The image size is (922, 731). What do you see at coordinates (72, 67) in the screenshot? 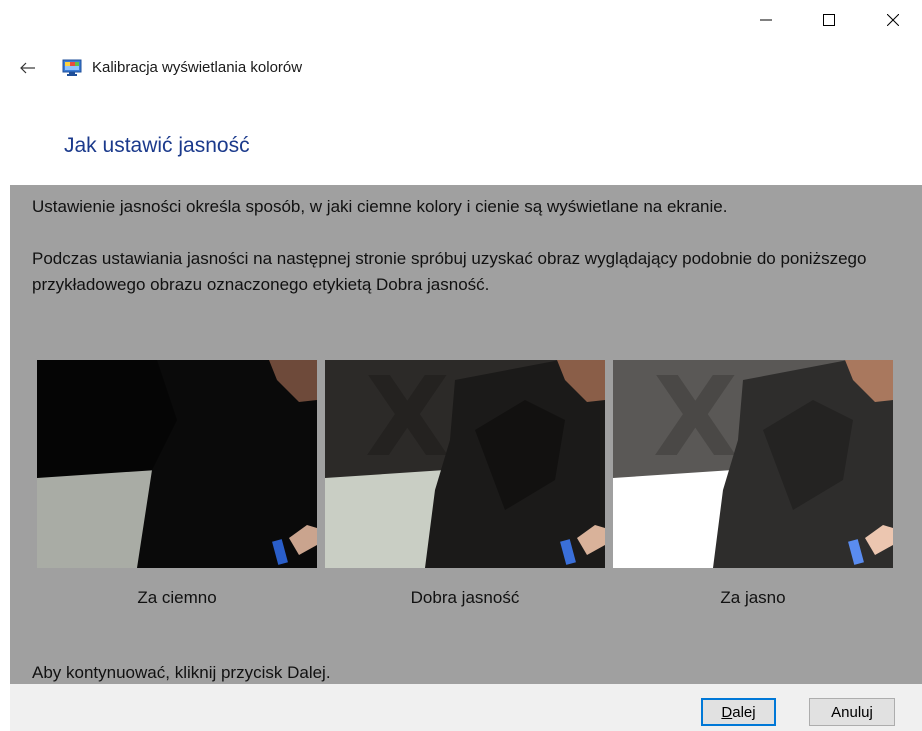
I see `display-calibration-icon` at bounding box center [72, 67].